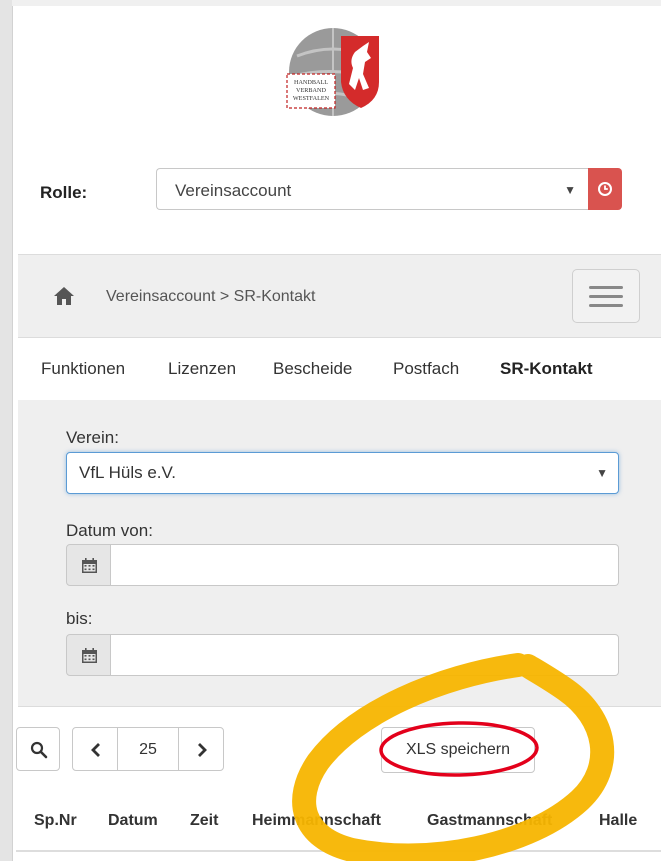 The height and width of the screenshot is (861, 661). Describe the element at coordinates (426, 369) in the screenshot. I see `tab-postfach: Postfach` at that location.